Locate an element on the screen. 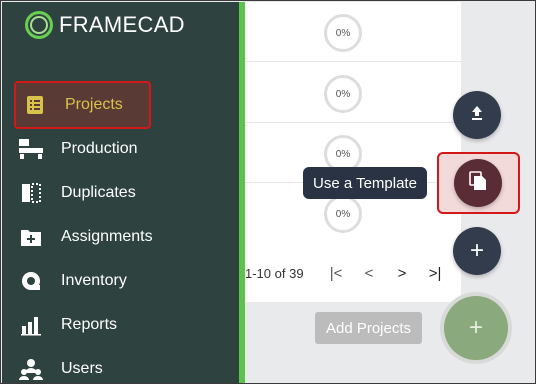 This screenshot has width=536, height=384. brand-logo: FRAMECAD is located at coordinates (105, 25).